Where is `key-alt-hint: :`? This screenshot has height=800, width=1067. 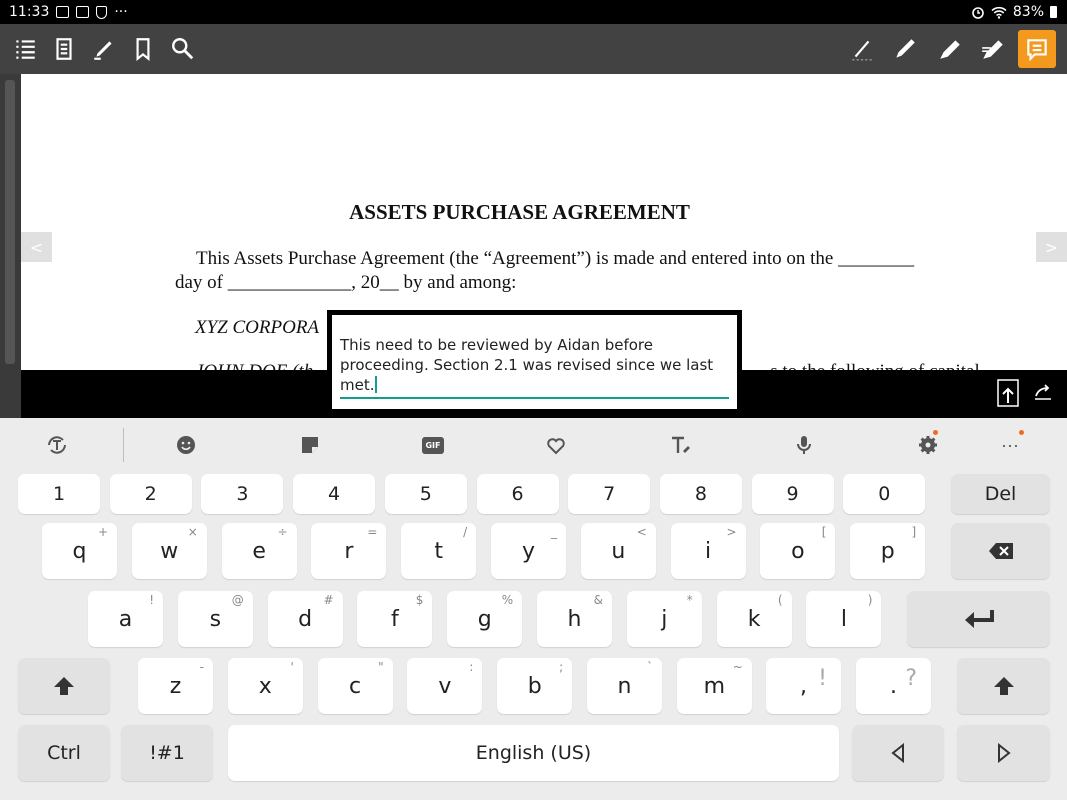 key-alt-hint: : is located at coordinates (471, 667).